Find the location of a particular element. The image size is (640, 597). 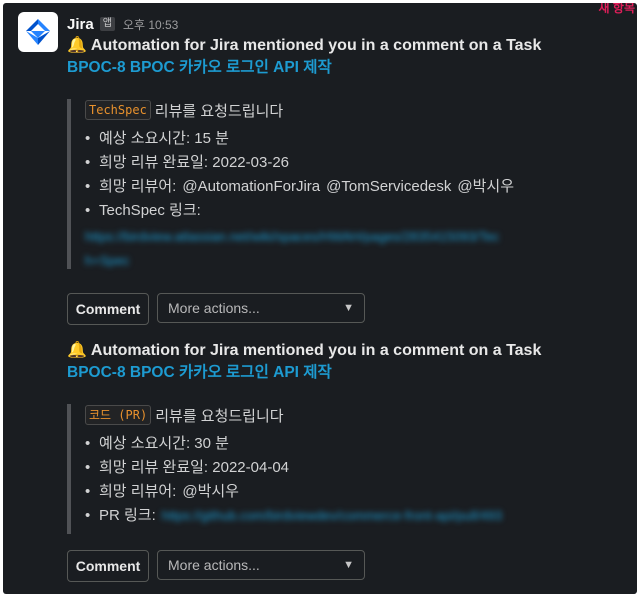

list-item: • 희망 리뷰 완료일: 2022-03-26 is located at coordinates (187, 162).